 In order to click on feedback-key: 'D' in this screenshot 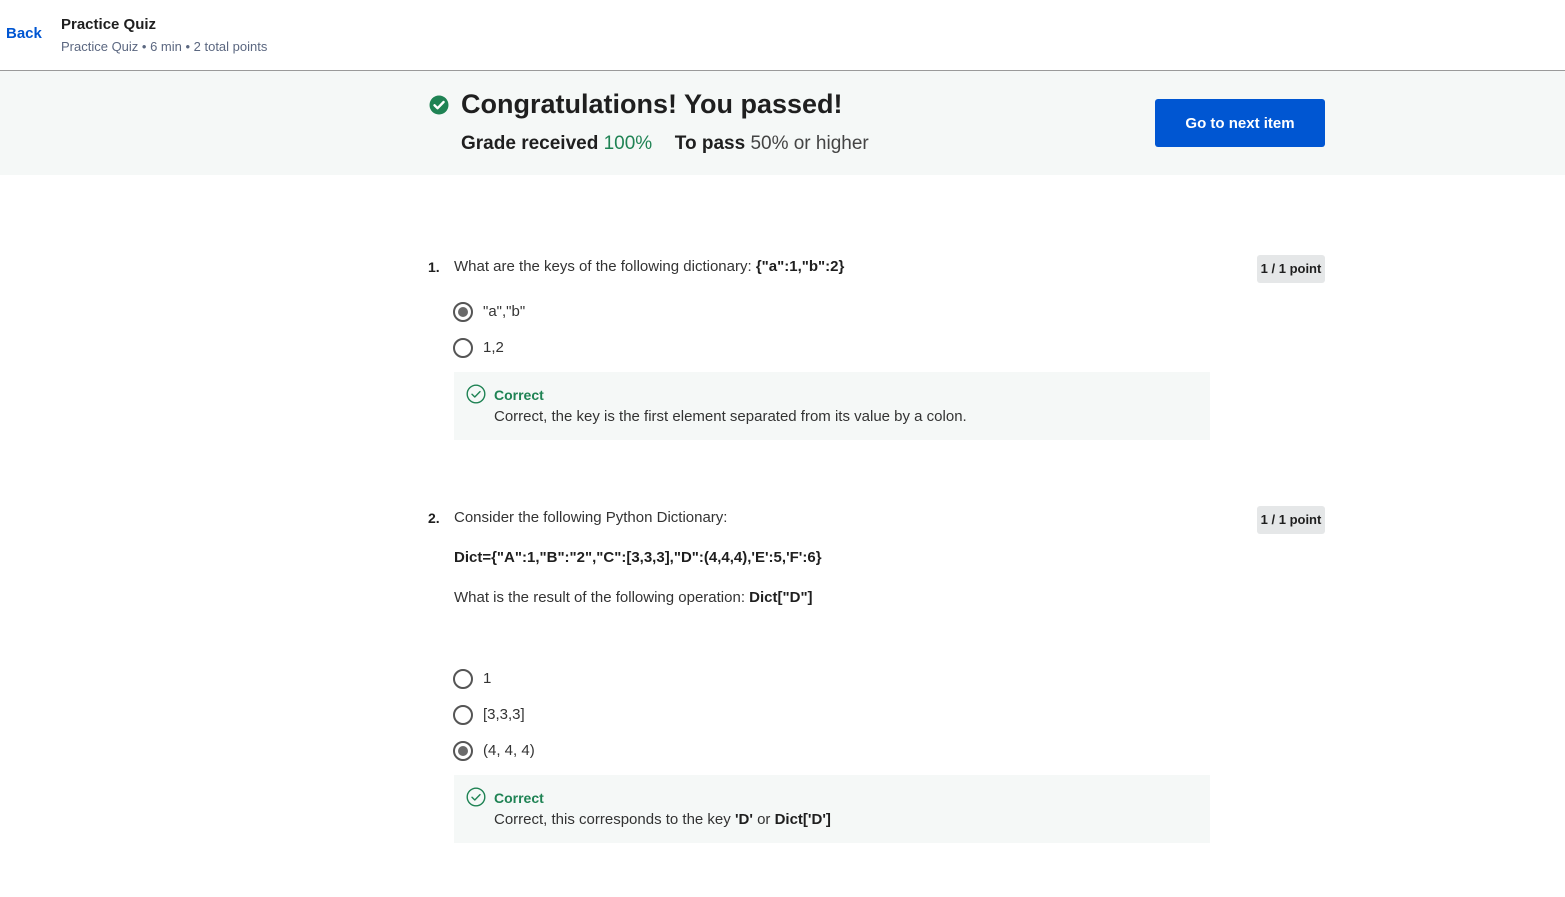, I will do `click(743, 819)`.